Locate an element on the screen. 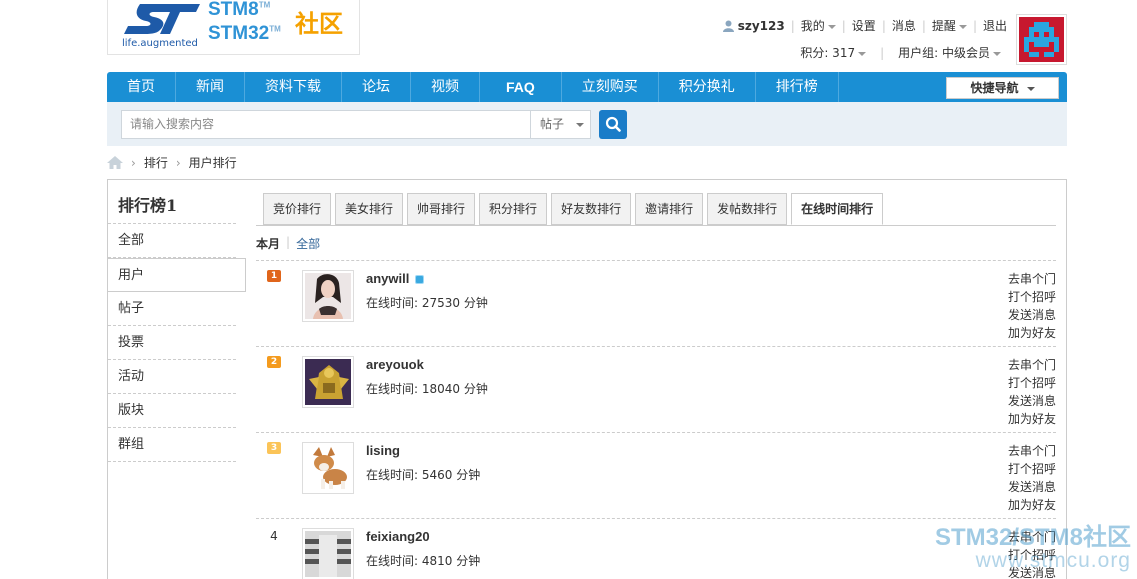  logo-community-text: 社区 is located at coordinates (319, 24).